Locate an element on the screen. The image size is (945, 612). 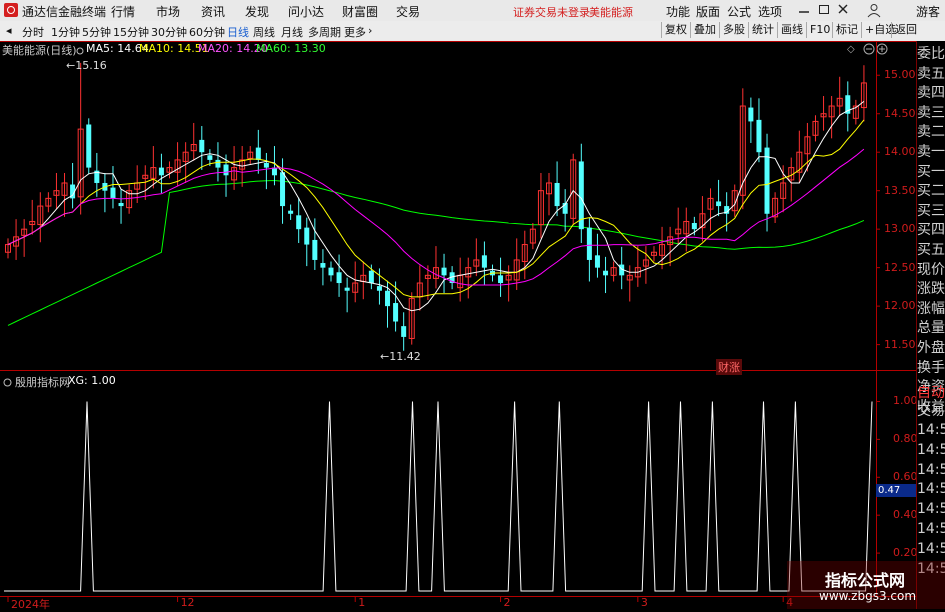
y-tick-label: 13.00 is located at coordinates (900, 229).